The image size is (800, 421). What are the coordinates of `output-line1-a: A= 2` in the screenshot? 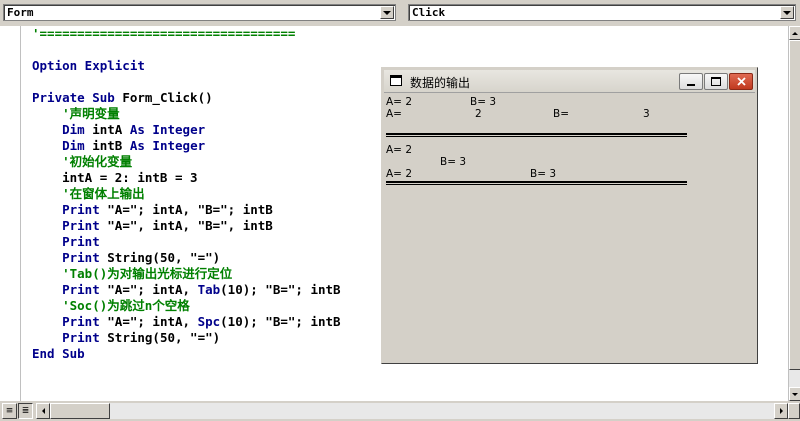 It's located at (399, 102).